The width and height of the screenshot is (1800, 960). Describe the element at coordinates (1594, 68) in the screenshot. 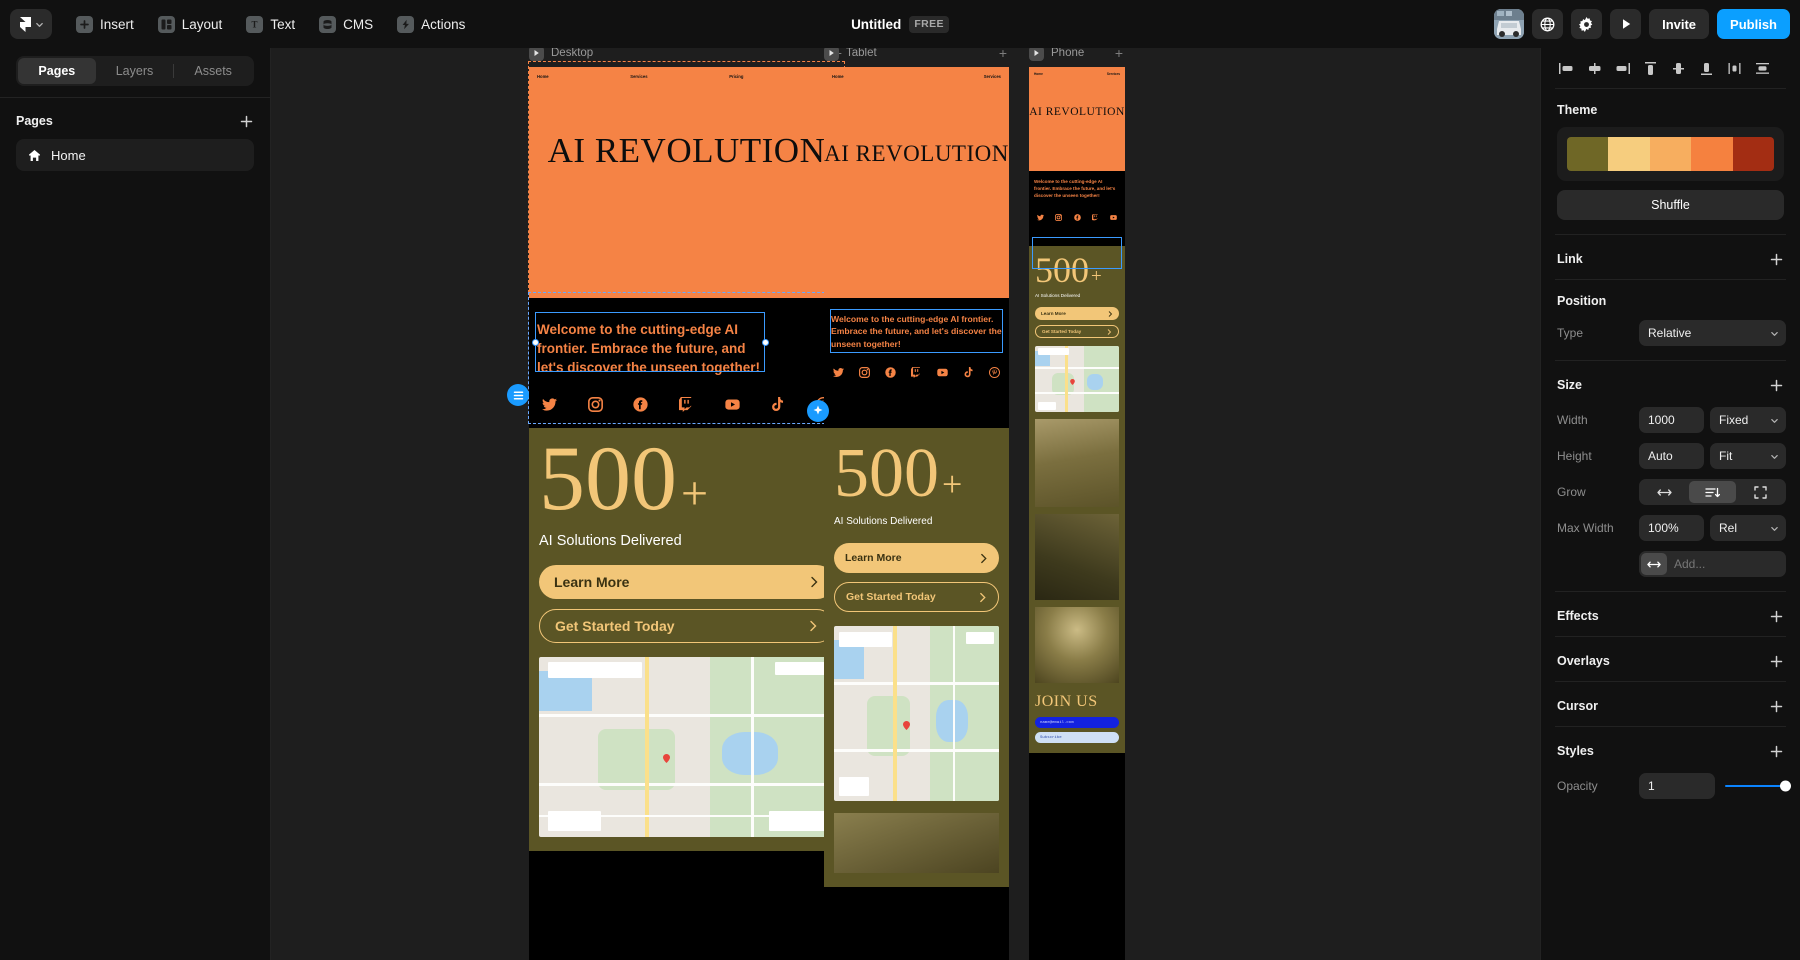

I see `align-center-horizontal-icon` at that location.